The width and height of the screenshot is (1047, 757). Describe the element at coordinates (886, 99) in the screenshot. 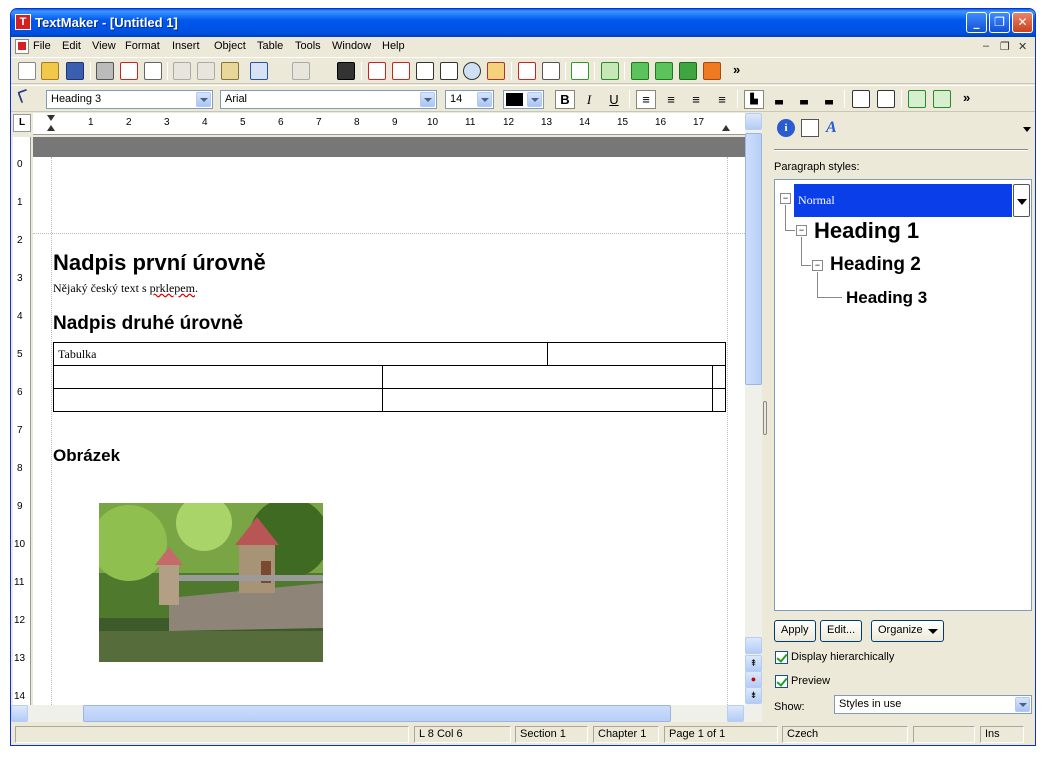

I see `numbered-list-icon` at that location.